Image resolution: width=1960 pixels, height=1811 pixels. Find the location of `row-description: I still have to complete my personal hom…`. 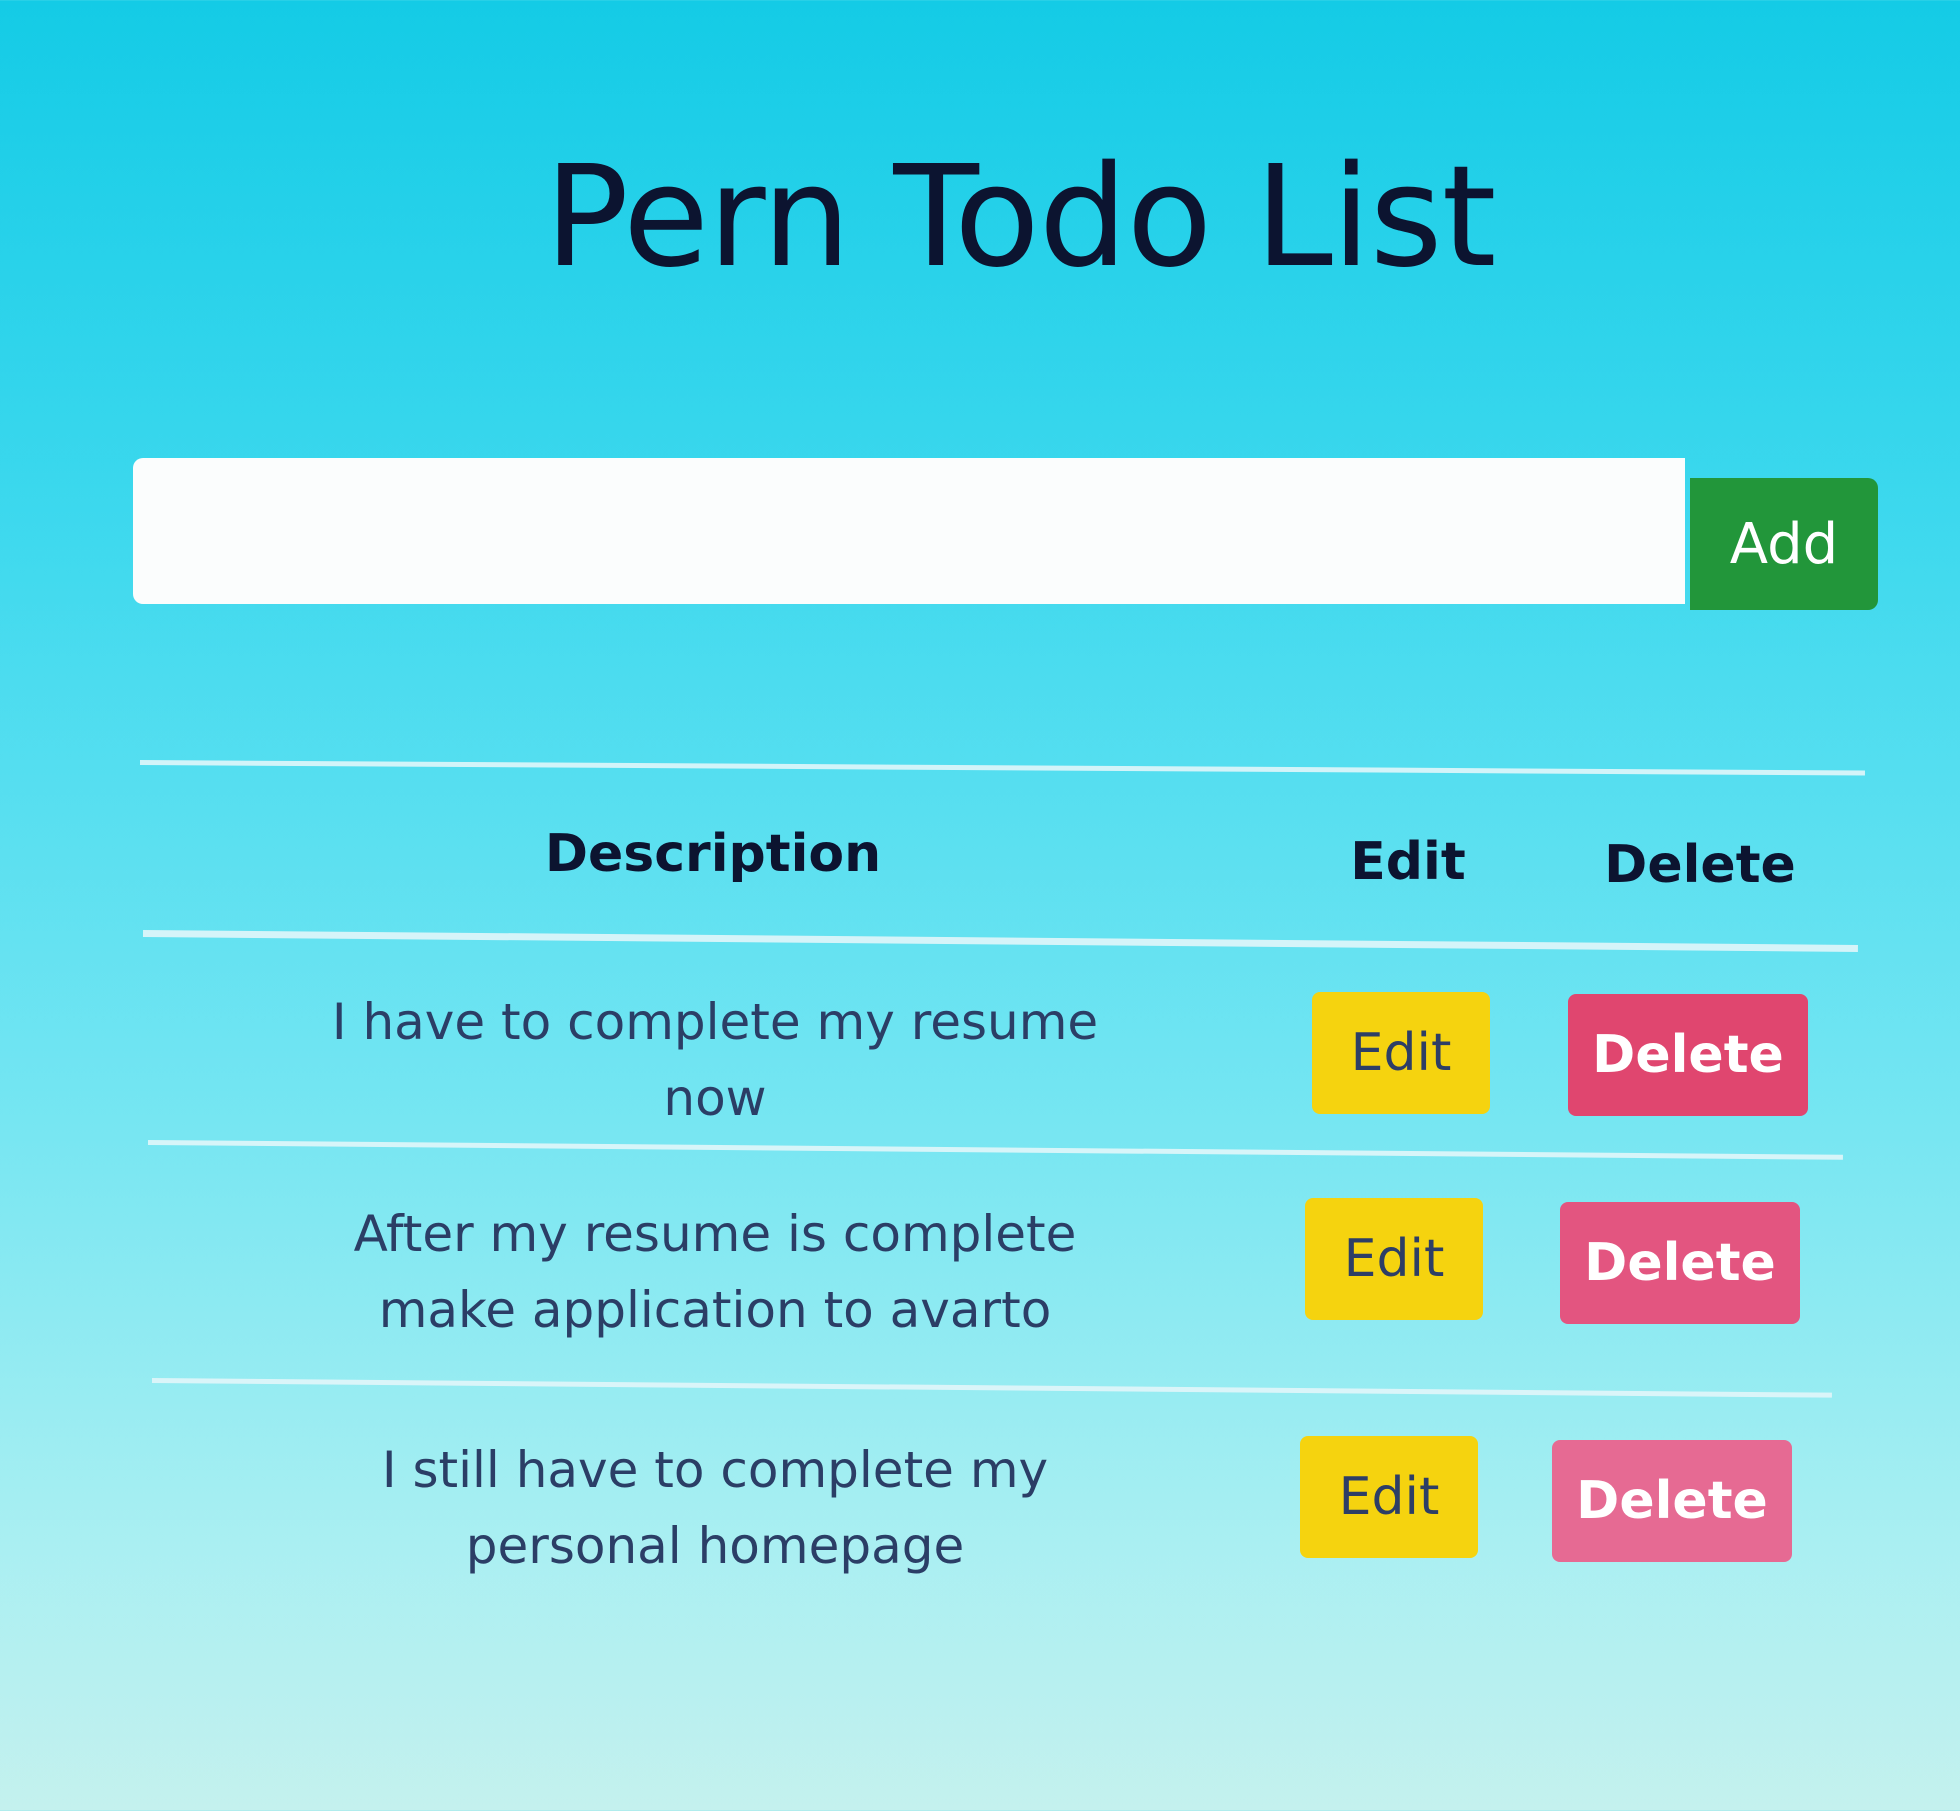

row-description: I still have to complete my personal hom… is located at coordinates (715, 1508).